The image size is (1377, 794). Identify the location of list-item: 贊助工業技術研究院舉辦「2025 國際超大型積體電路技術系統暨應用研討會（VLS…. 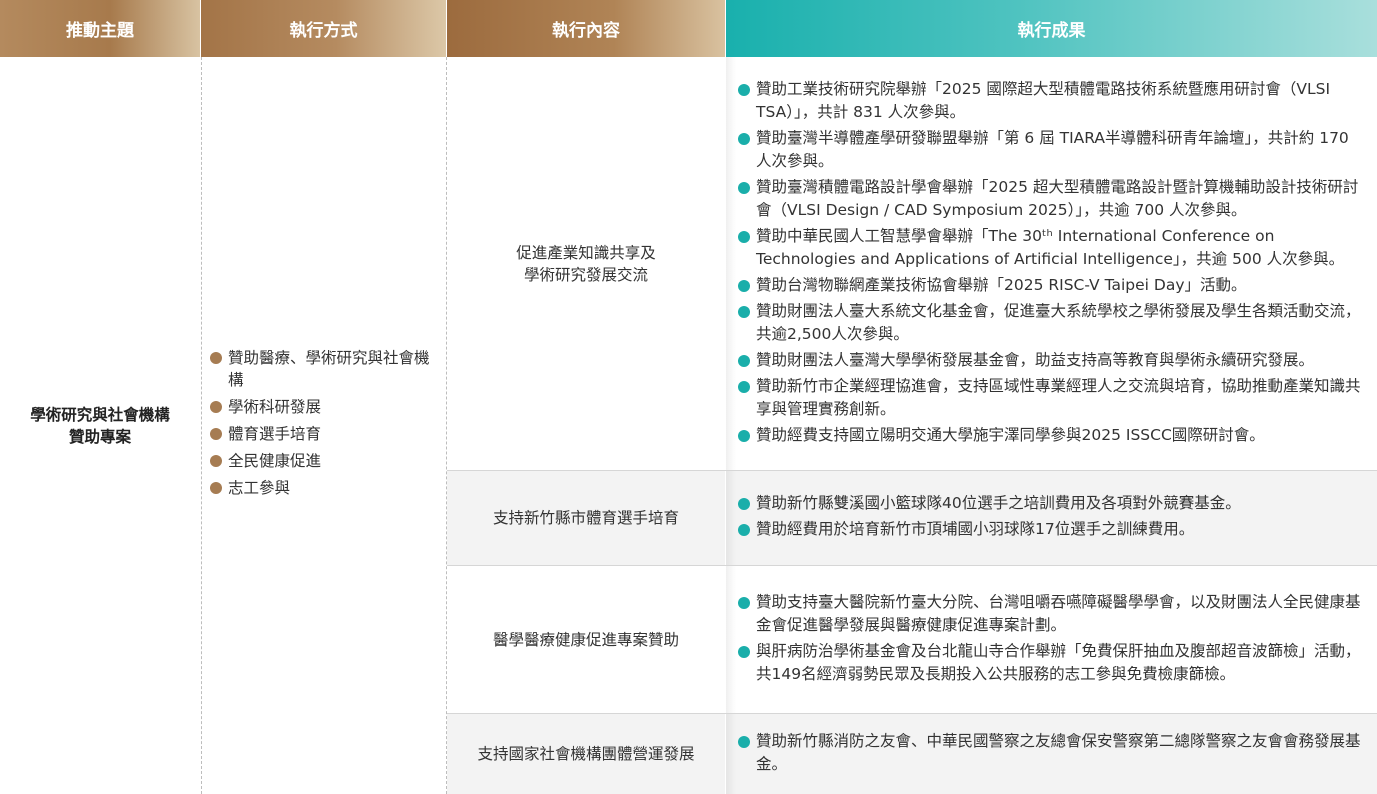
(1051, 101).